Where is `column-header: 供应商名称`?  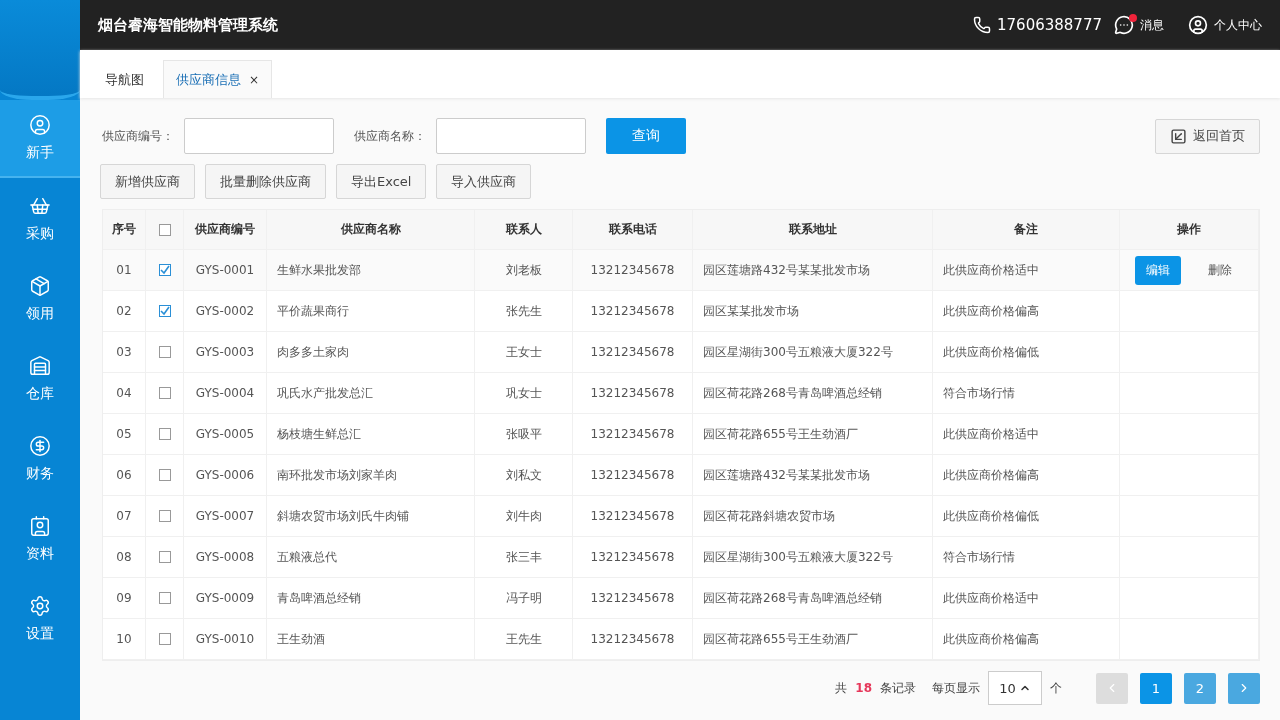
column-header: 供应商名称 is located at coordinates (371, 229).